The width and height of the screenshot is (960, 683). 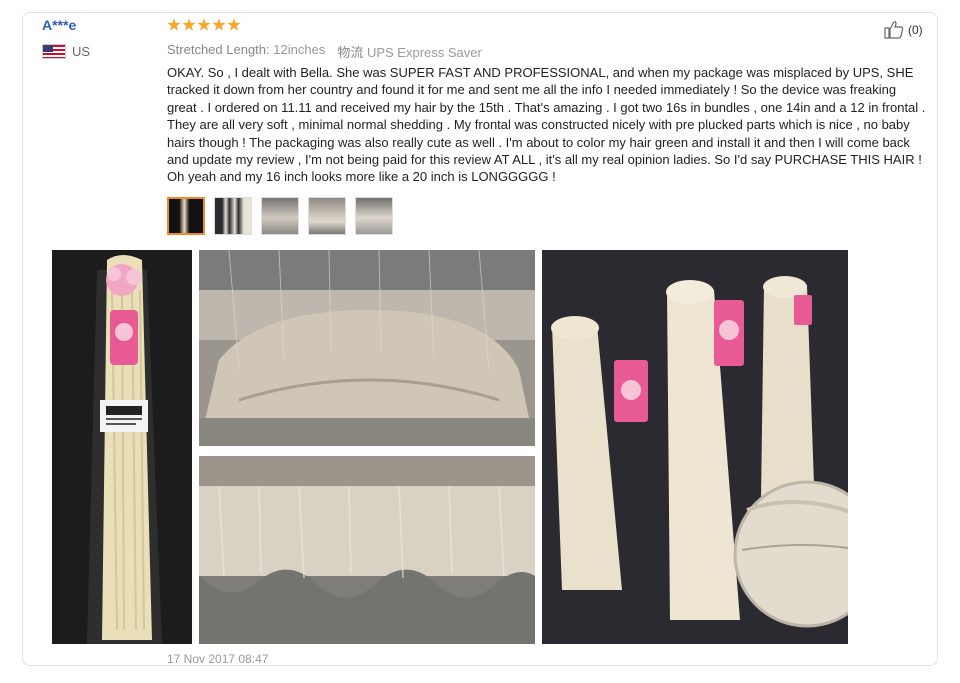 I want to click on helpful-button: (0), so click(x=903, y=29).